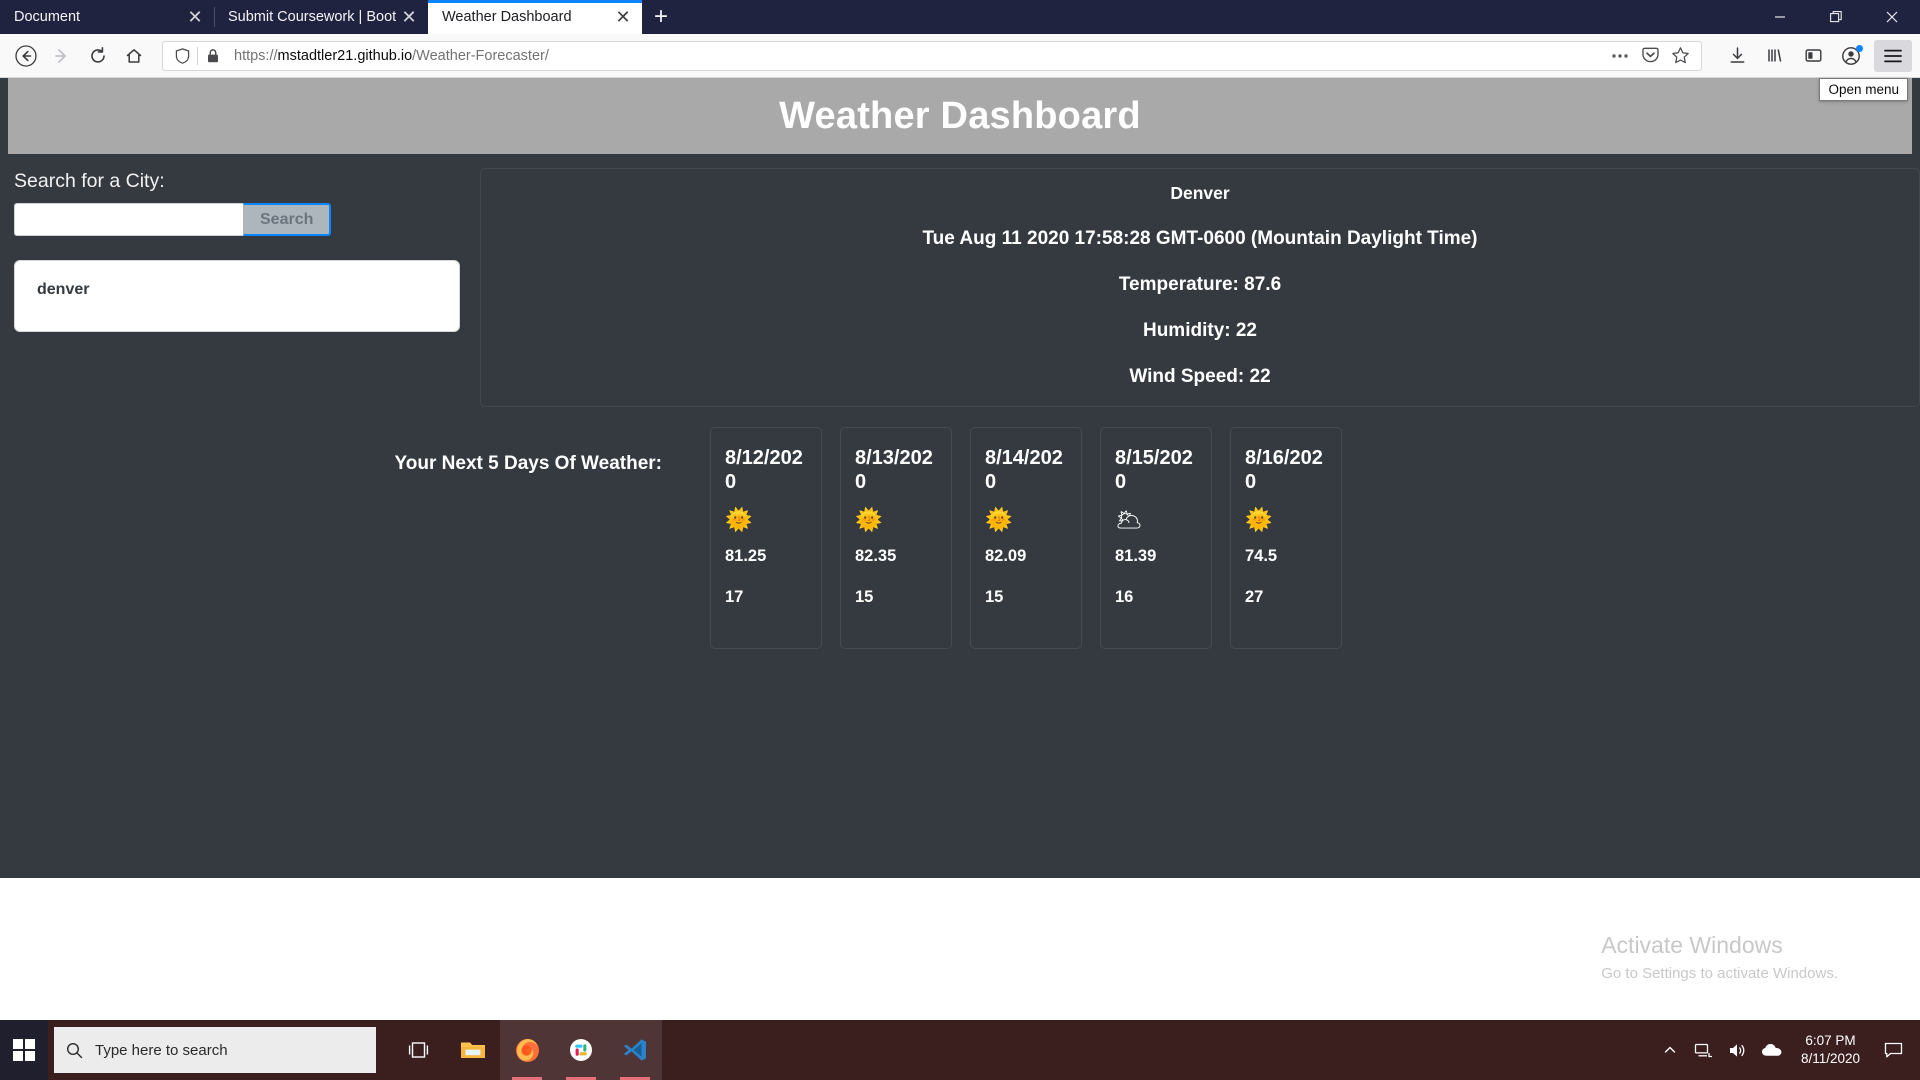  Describe the element at coordinates (876, 555) in the screenshot. I see `forecast-temperature: 82.35` at that location.